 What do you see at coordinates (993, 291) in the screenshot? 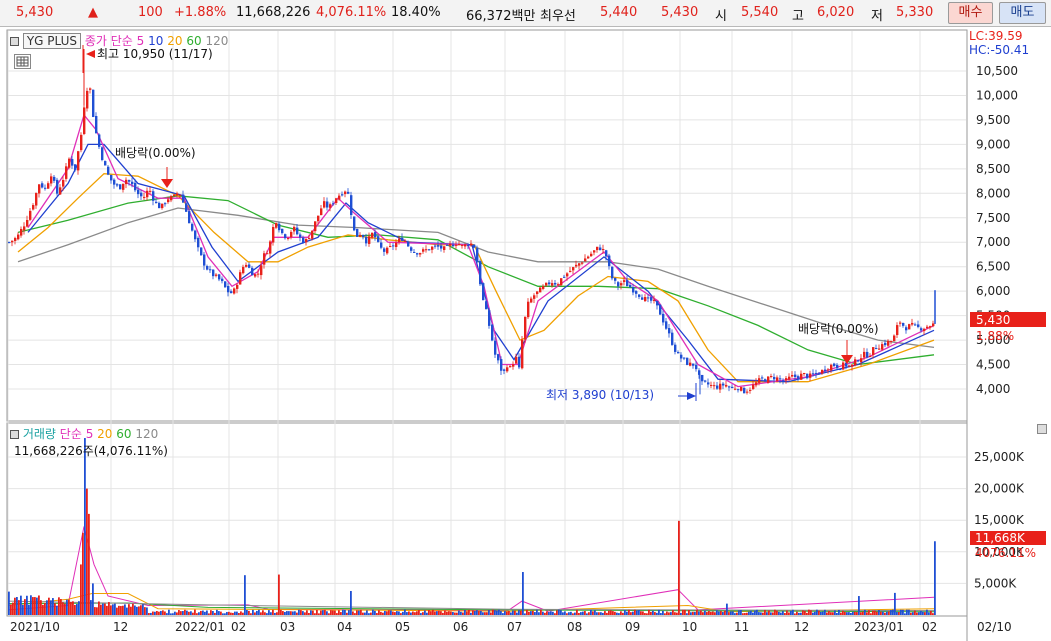
I see `price-tick-label: 6,000` at bounding box center [993, 291].